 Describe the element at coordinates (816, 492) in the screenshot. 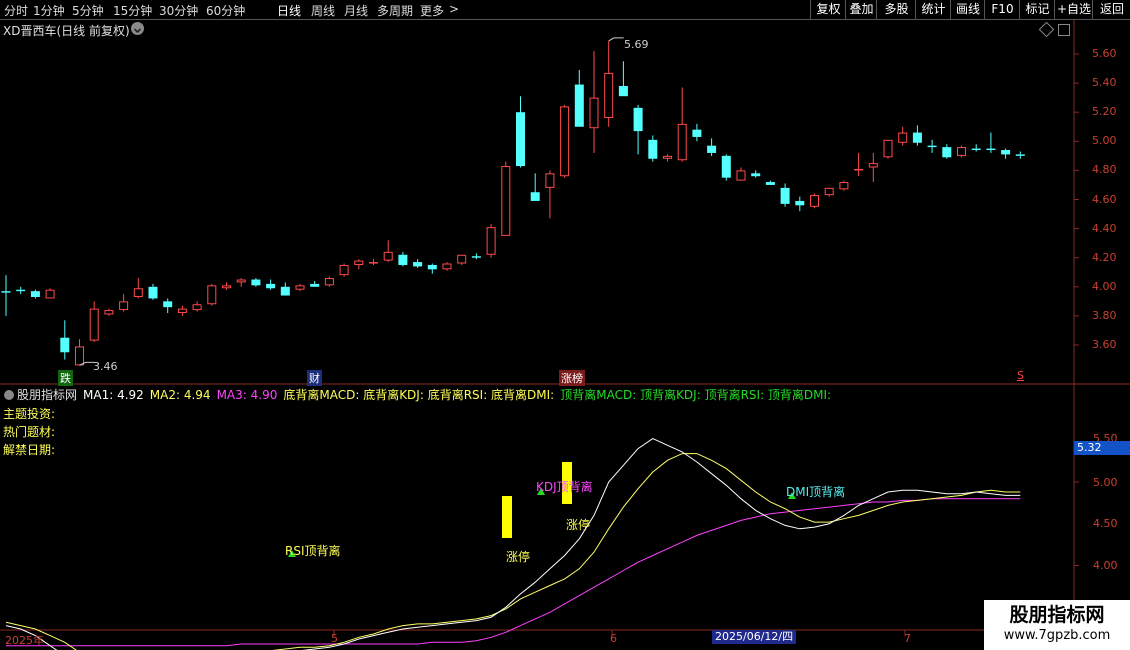

I see `dmi-divergence-label: DMI顶背离` at that location.